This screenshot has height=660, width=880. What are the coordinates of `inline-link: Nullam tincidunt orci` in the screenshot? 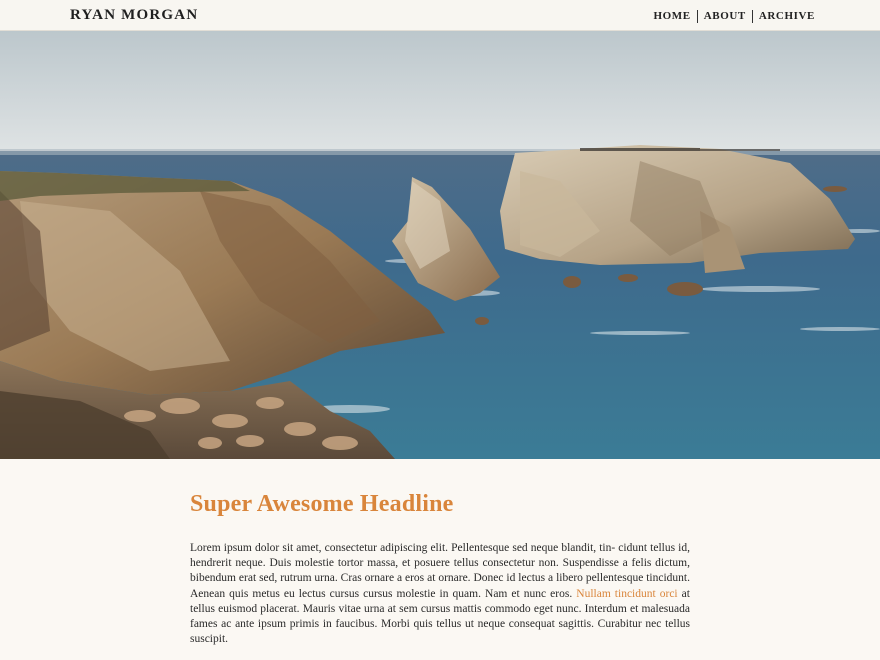 It's located at (626, 594).